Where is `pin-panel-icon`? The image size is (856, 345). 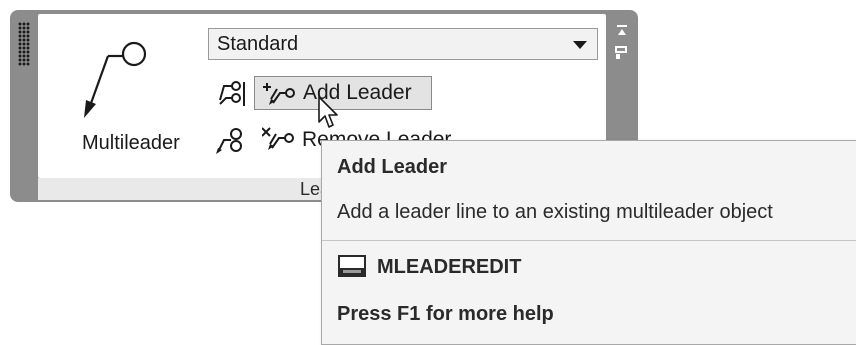 pin-panel-icon is located at coordinates (622, 31).